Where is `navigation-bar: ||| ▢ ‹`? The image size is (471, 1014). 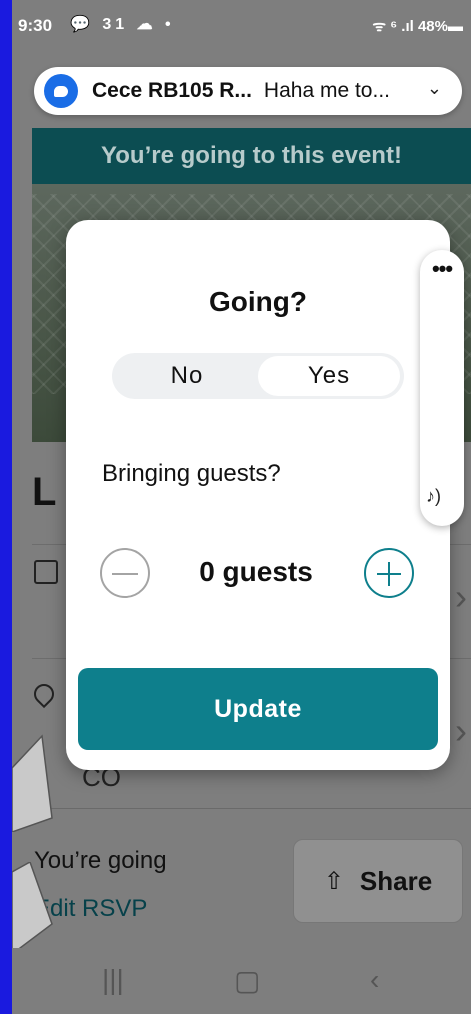 navigation-bar: ||| ▢ ‹ is located at coordinates (241, 981).